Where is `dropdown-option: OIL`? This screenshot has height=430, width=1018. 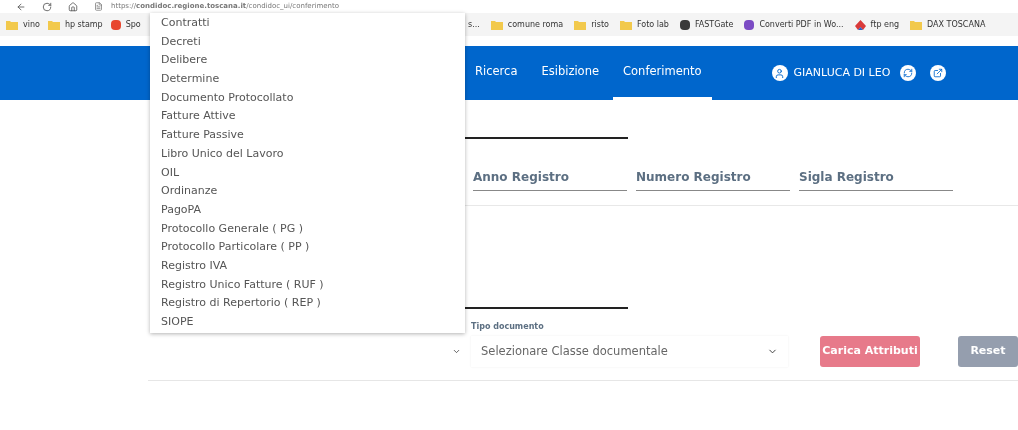
dropdown-option: OIL is located at coordinates (307, 173).